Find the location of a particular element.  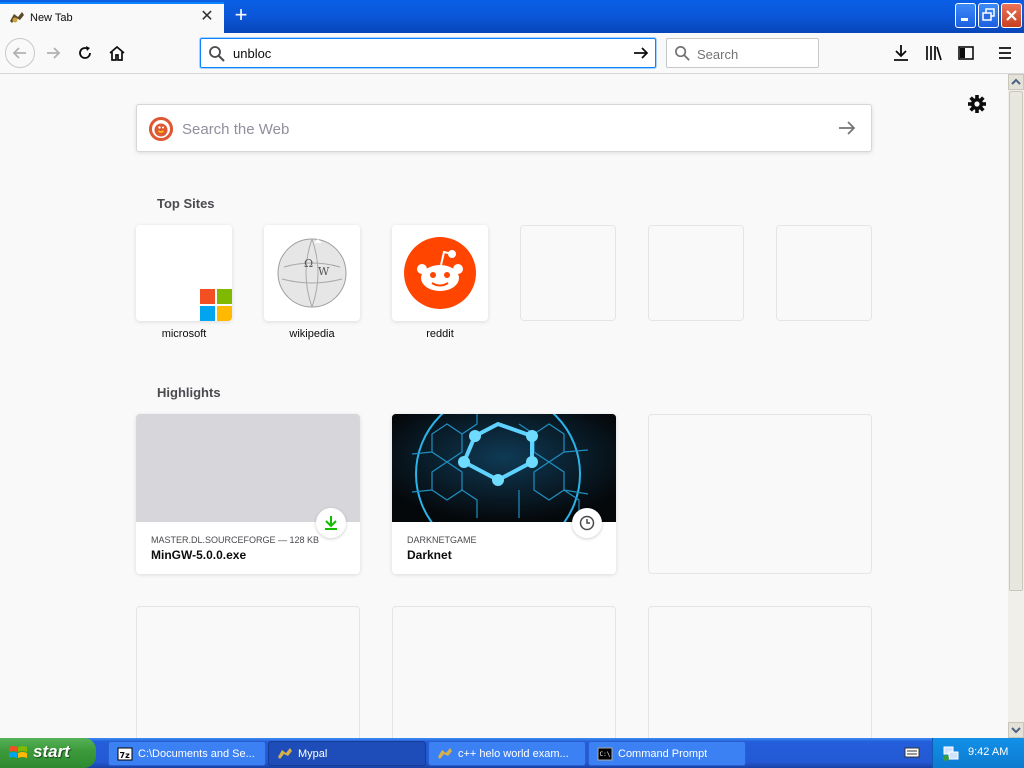

top-site-label: reddit is located at coordinates (440, 334).